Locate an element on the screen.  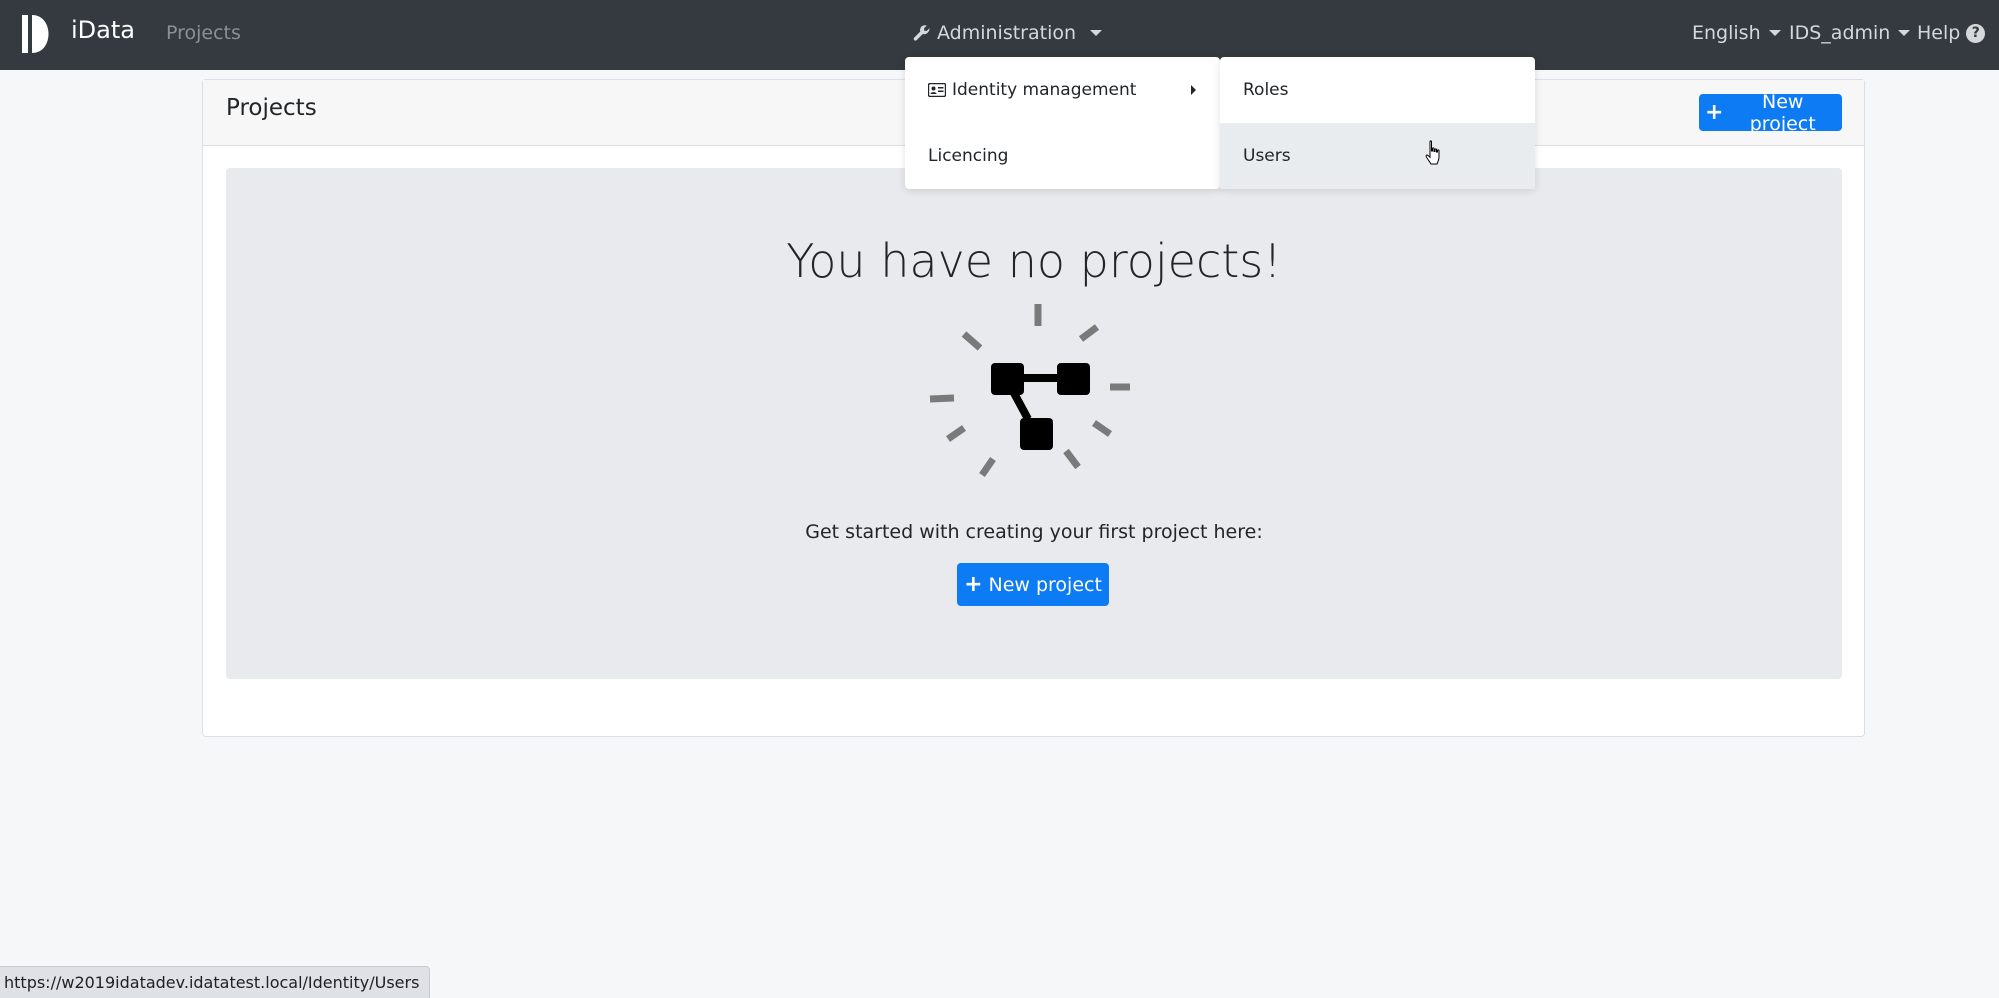
new-project-button: + New project is located at coordinates (1033, 584).